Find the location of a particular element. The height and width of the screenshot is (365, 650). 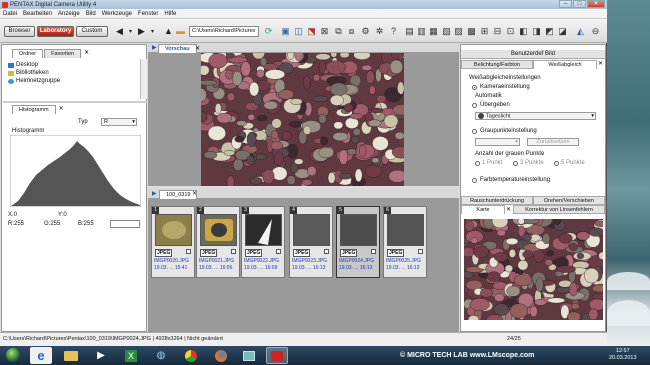

radio-uebergeben is located at coordinates (474, 105).